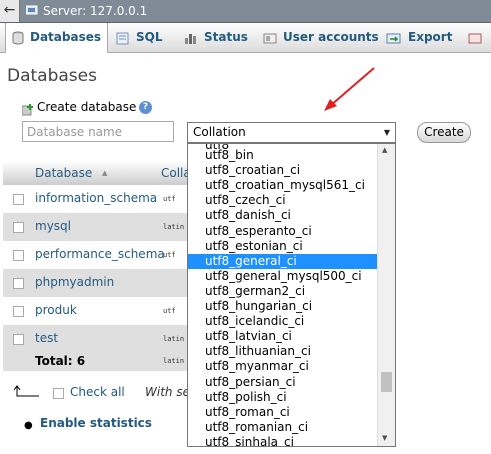 The width and height of the screenshot is (491, 454). What do you see at coordinates (74, 282) in the screenshot?
I see `database-link: phpmyadmin` at bounding box center [74, 282].